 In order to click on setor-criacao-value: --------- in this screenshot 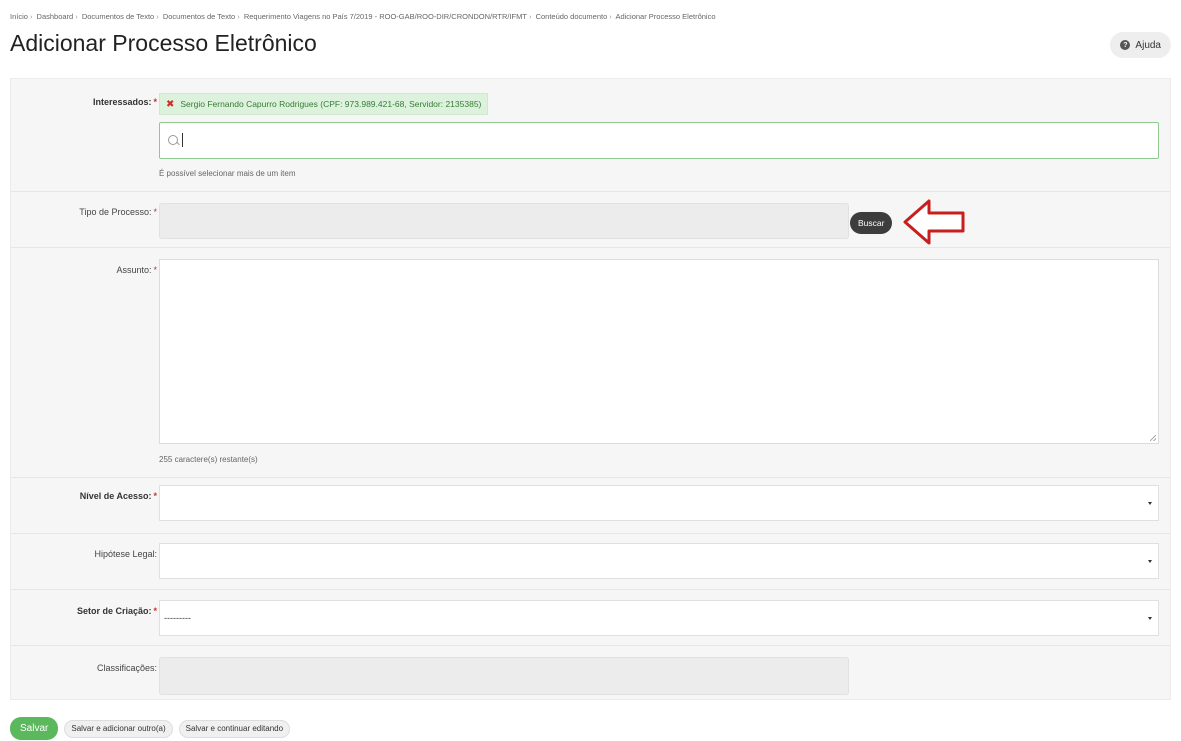, I will do `click(177, 618)`.